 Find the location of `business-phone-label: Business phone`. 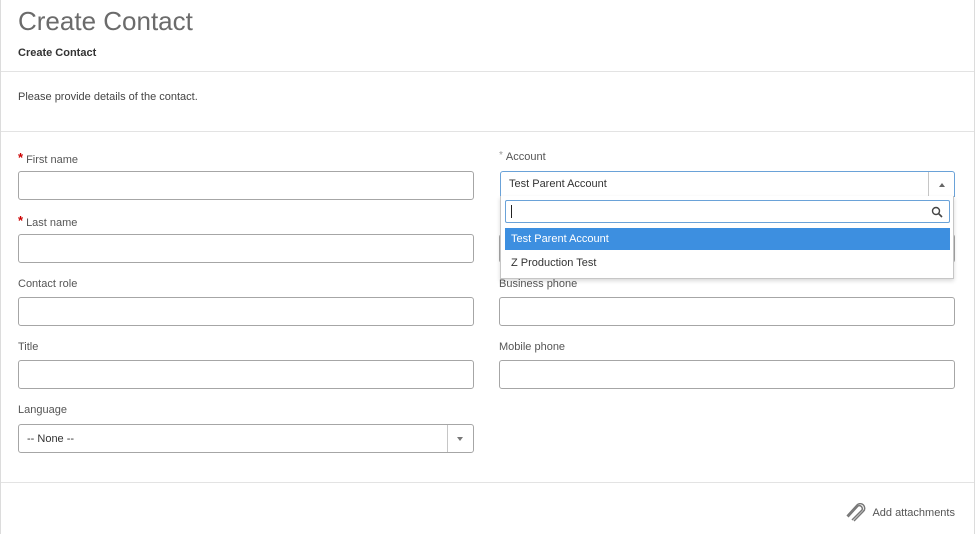

business-phone-label: Business phone is located at coordinates (538, 284).